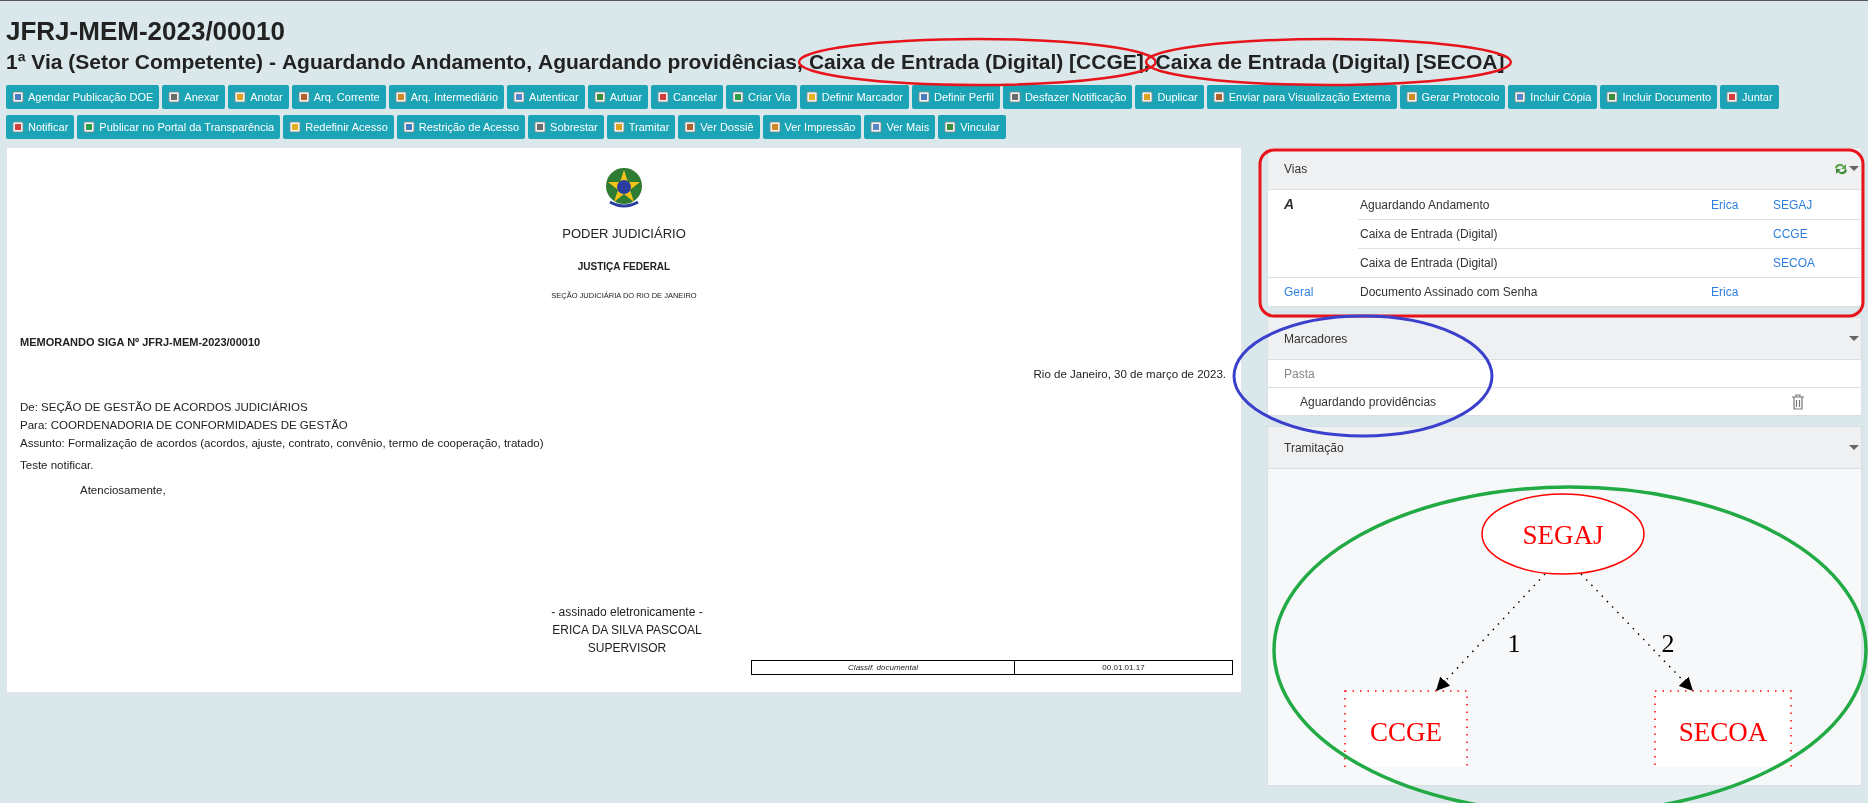  Describe the element at coordinates (956, 97) in the screenshot. I see `toolbar-button: Definir Perfil` at that location.